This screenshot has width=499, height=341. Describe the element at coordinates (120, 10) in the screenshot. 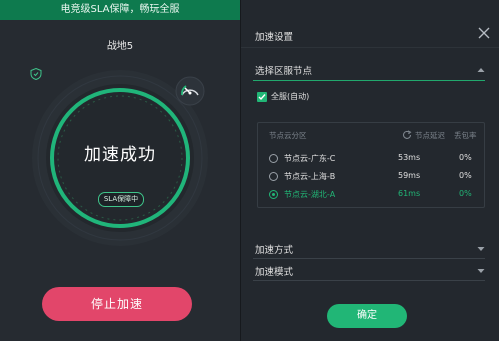

I see `sla-banner: 电竞级SLA保障，畅玩全服` at that location.